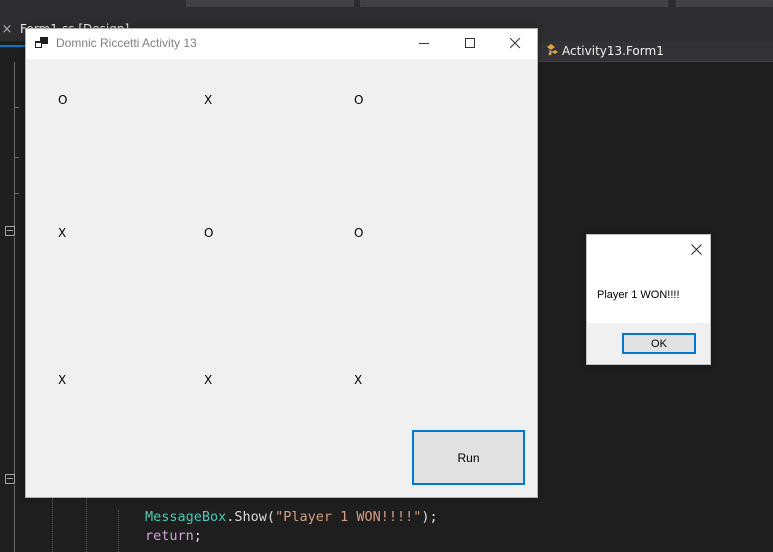 Image resolution: width=773 pixels, height=552 pixels. I want to click on maximize-button, so click(470, 43).